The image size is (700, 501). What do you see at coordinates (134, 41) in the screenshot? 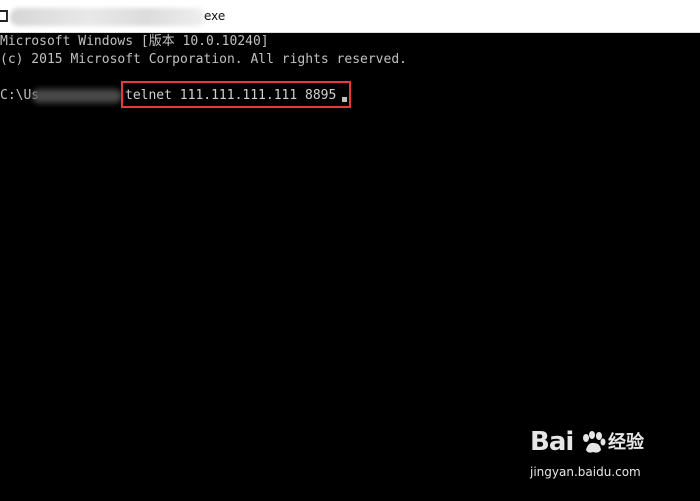
I see `version-line: Microsoft Windows [版本 10.0.10240]` at bounding box center [134, 41].